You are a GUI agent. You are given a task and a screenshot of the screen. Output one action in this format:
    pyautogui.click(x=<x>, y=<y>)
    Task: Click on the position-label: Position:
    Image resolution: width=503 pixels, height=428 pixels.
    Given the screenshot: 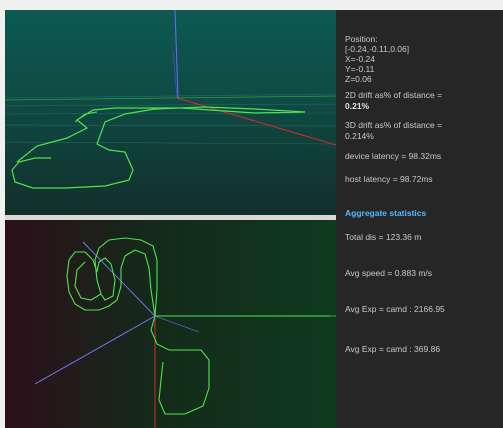 What is the action you would take?
    pyautogui.click(x=361, y=39)
    